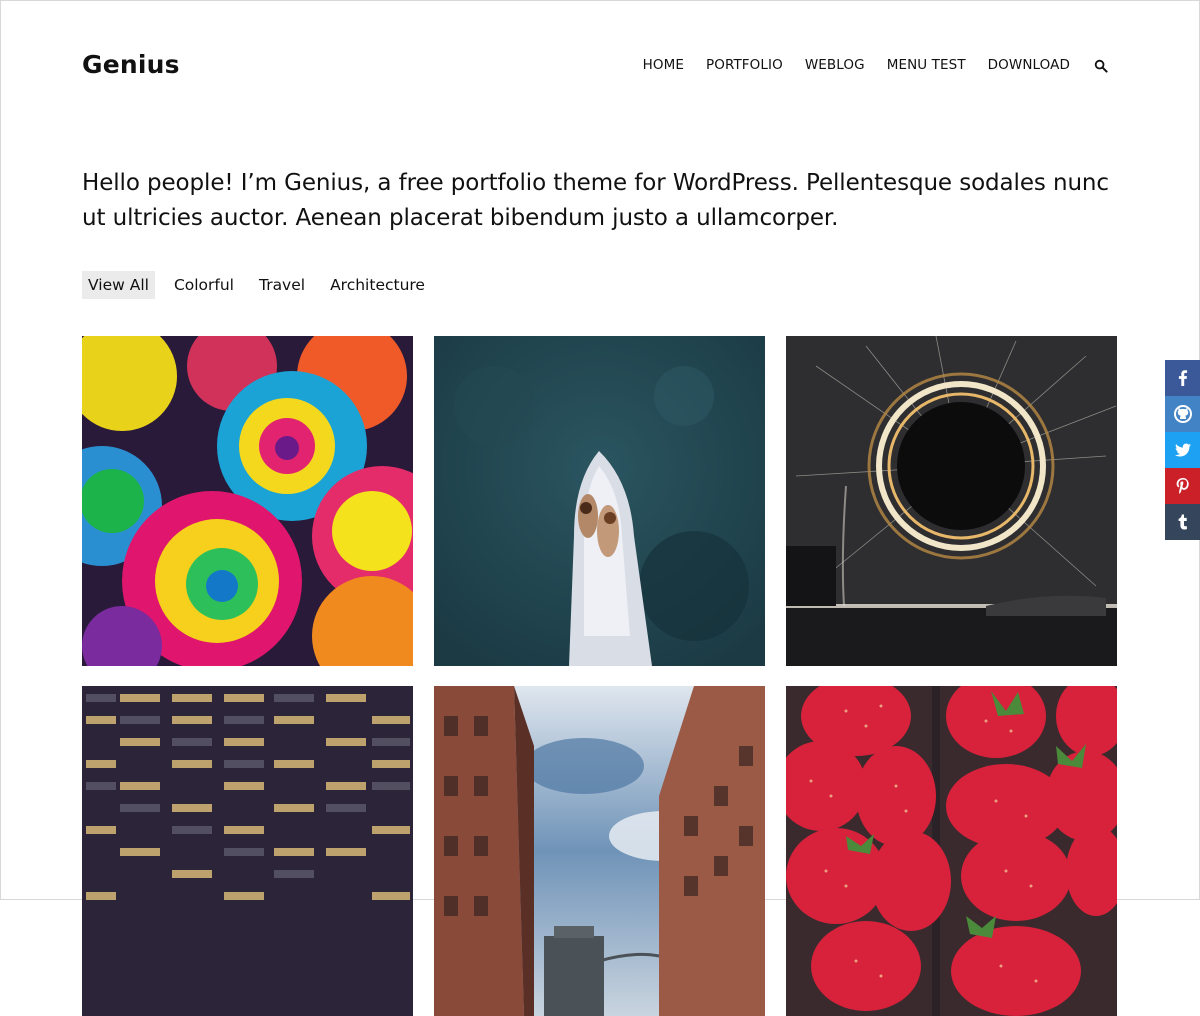 The height and width of the screenshot is (1016, 1200). I want to click on pinterest-share-button, so click(1182, 486).